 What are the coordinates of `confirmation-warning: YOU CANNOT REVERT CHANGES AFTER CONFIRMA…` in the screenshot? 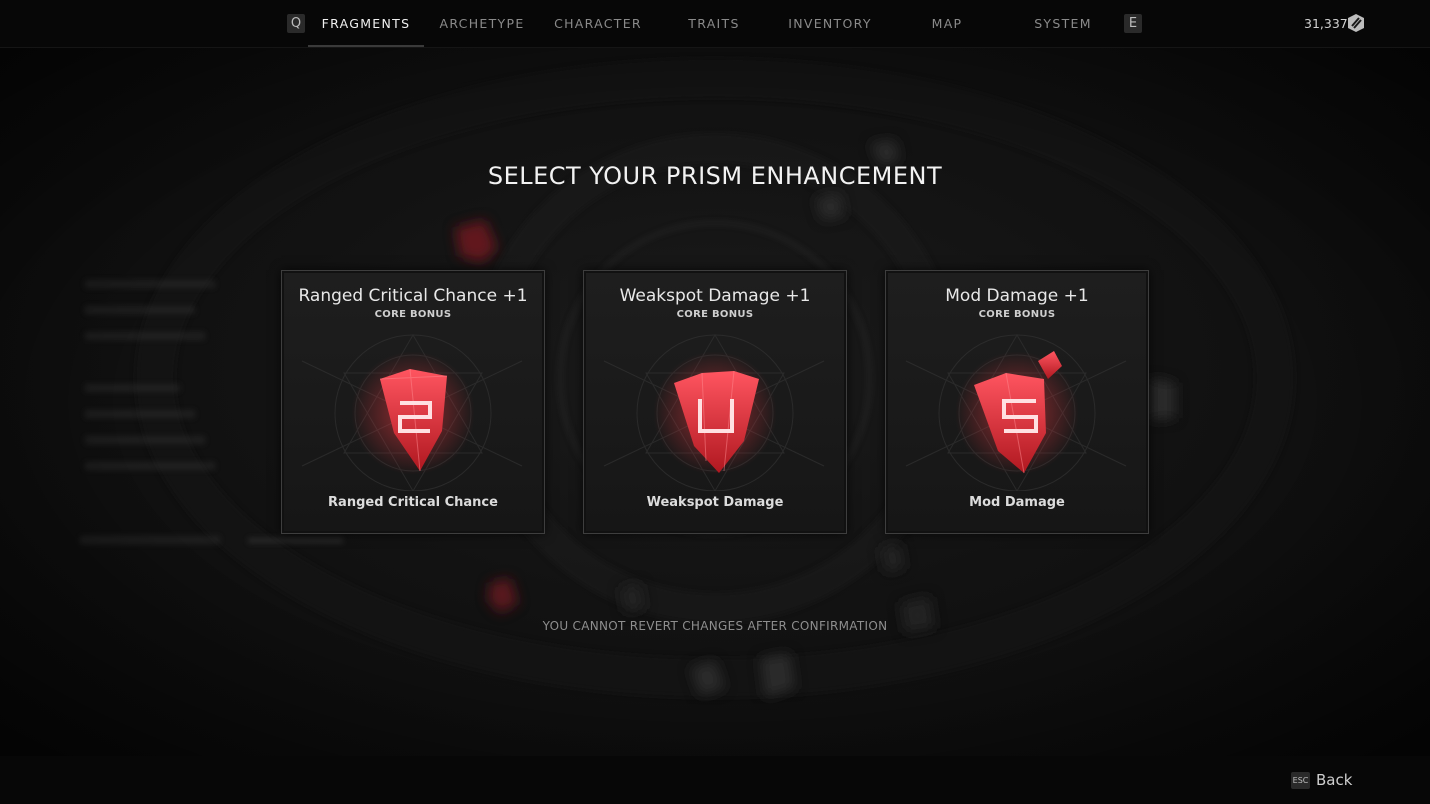 It's located at (715, 626).